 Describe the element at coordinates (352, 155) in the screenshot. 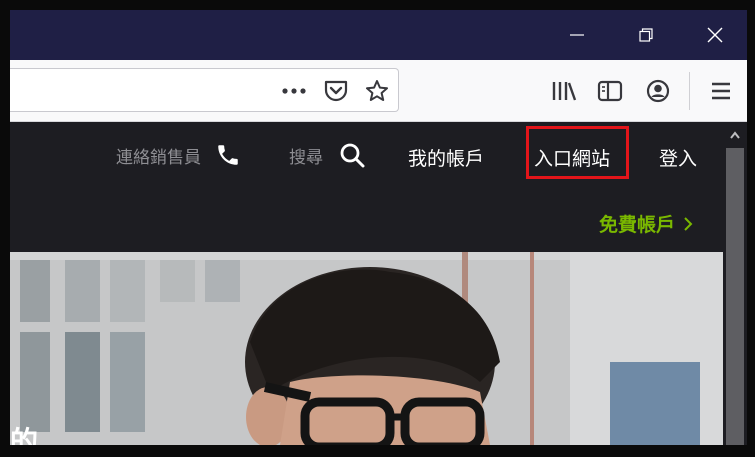

I see `search-icon` at that location.